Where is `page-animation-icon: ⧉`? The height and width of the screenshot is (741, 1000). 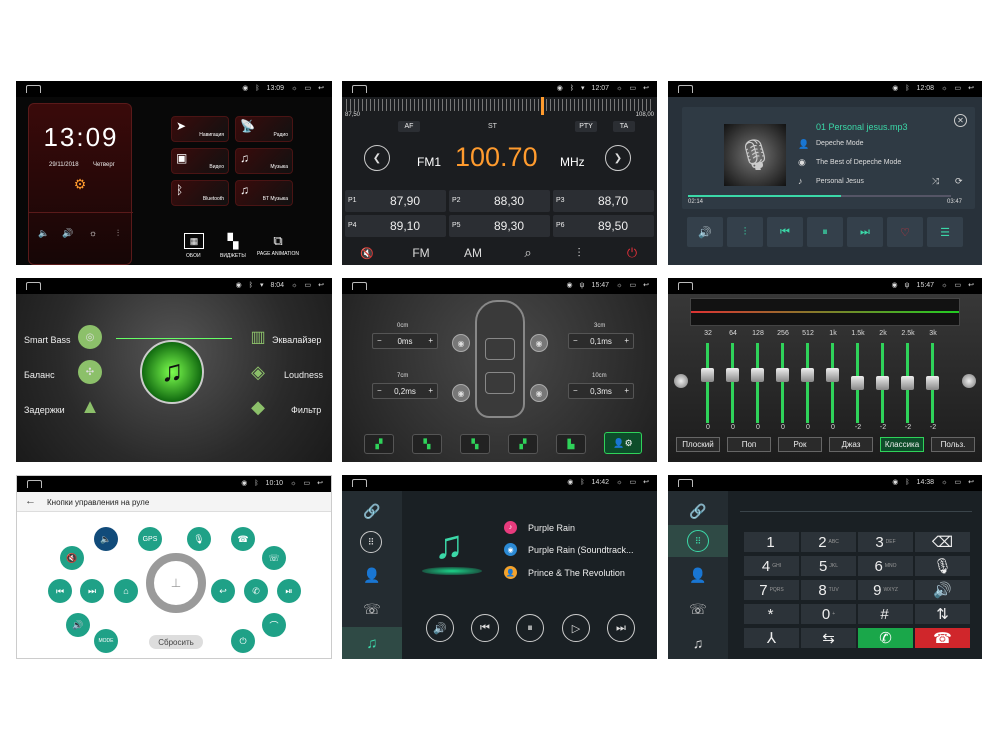 page-animation-icon: ⧉ is located at coordinates (278, 241).